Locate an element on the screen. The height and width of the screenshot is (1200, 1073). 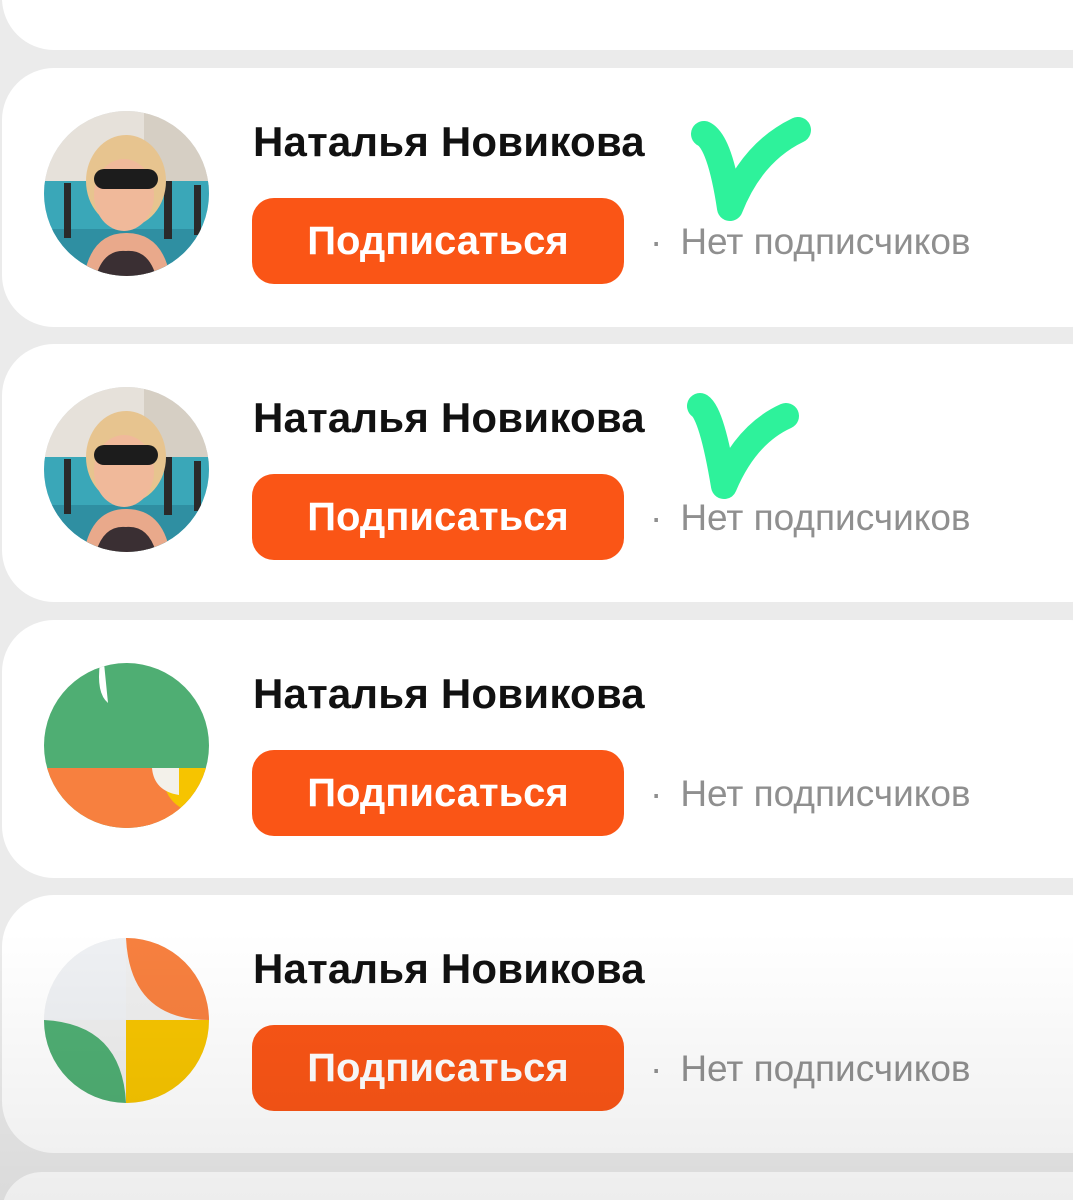
list-item-partial-top is located at coordinates (537, 25).